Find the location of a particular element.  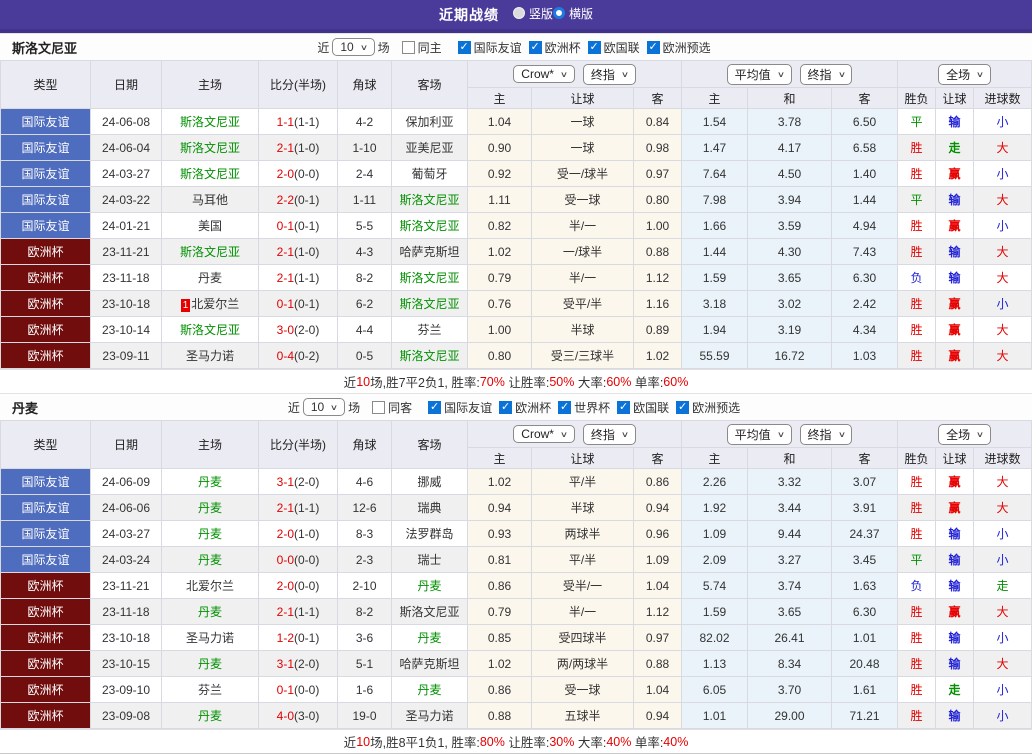

away-team-cell: 瑞士 is located at coordinates (429, 559).